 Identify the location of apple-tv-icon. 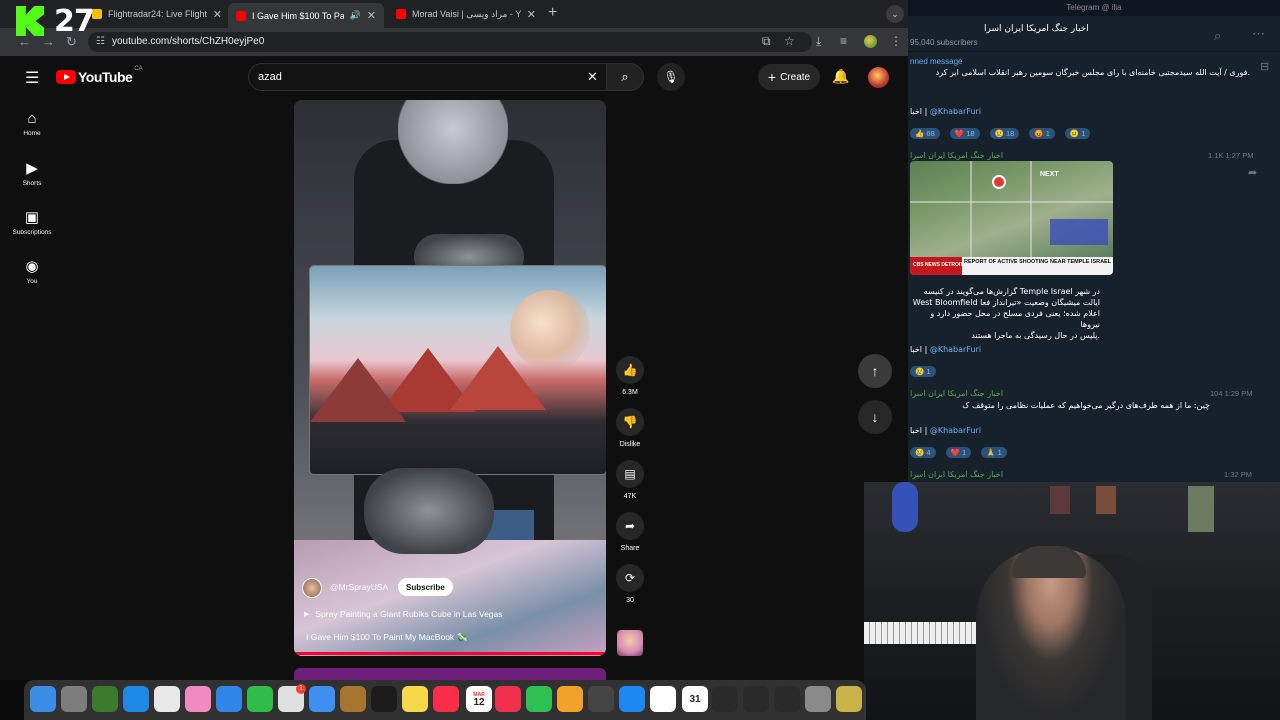
(384, 699).